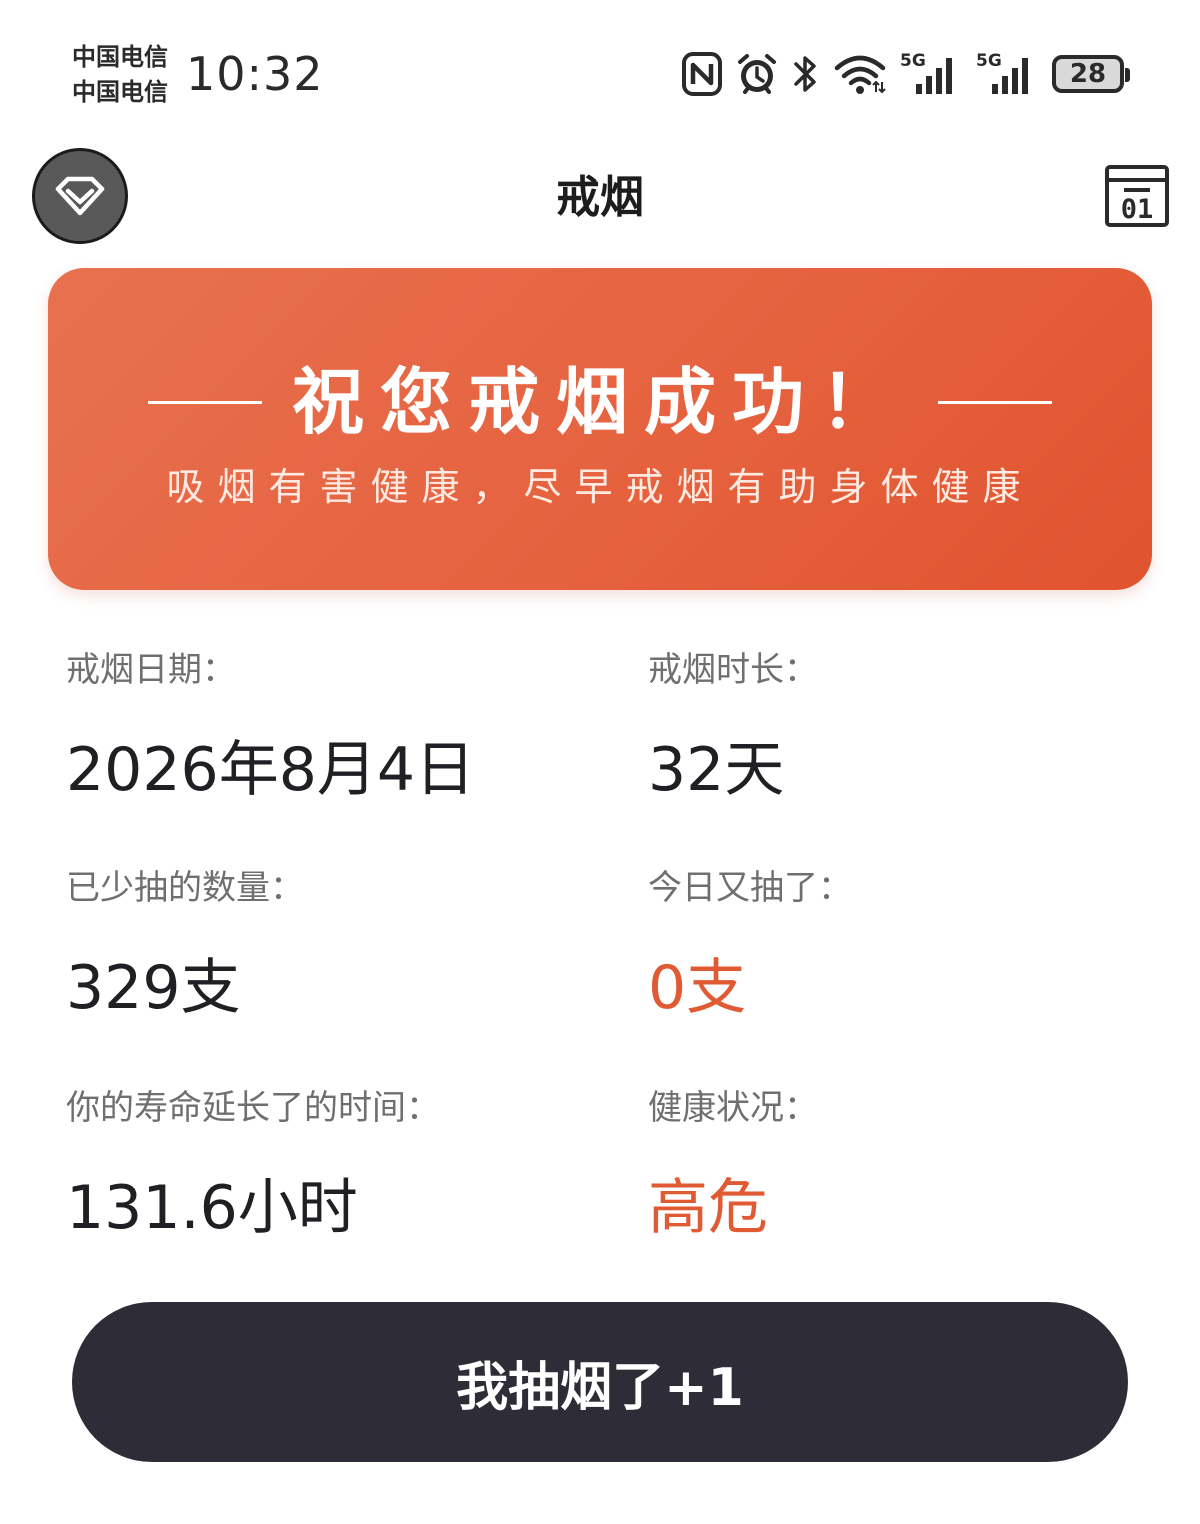  I want to click on stat-value: 32天, so click(716, 770).